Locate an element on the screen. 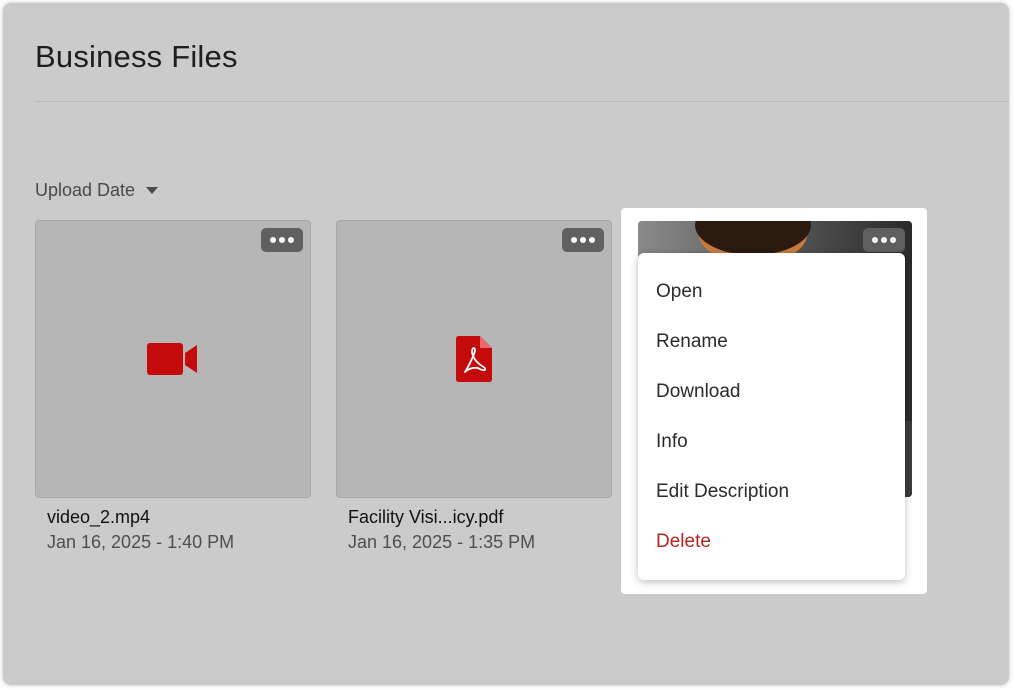 The image size is (1015, 690). menu-item-info: Info is located at coordinates (672, 442).